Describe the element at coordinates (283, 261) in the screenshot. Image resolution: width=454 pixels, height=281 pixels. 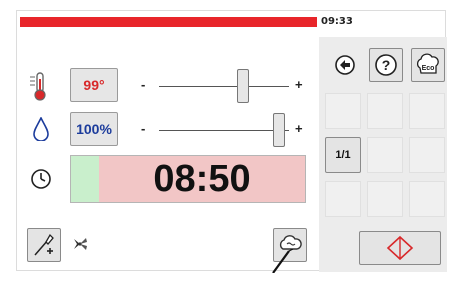
I see `stylus-pointer` at that location.